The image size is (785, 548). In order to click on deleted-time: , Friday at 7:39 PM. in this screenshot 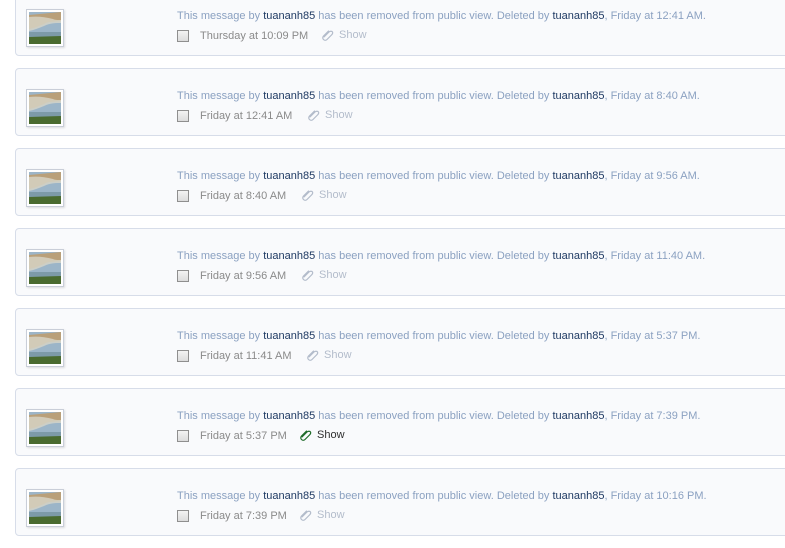, I will do `click(652, 416)`.